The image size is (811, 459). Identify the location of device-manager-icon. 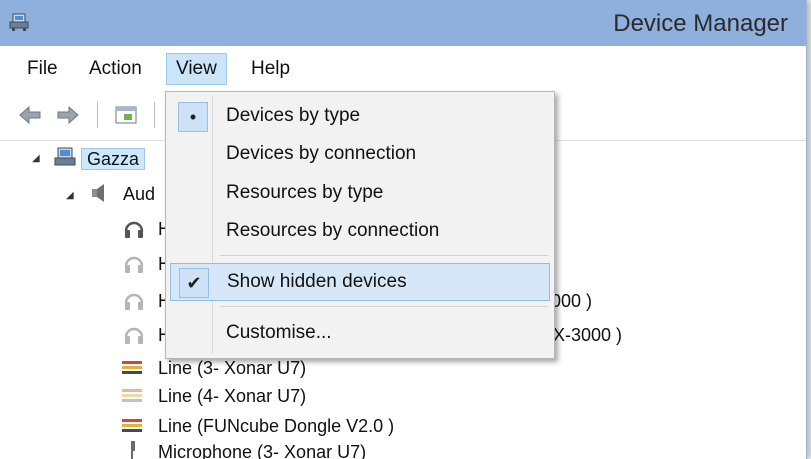
(19, 22).